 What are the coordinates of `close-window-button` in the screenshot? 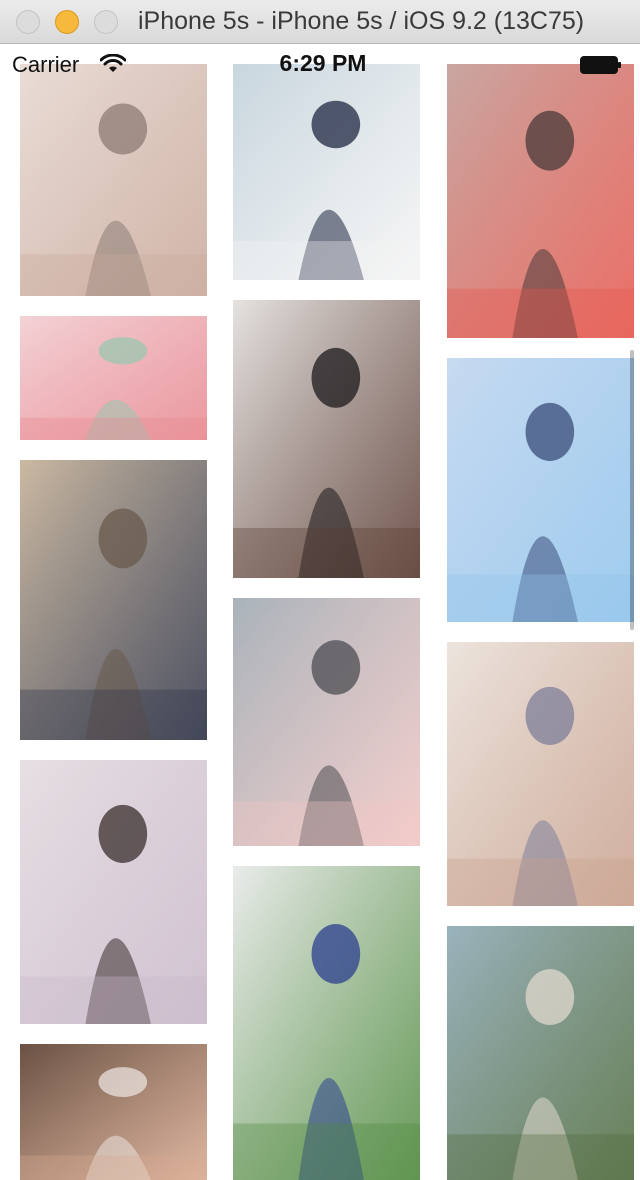 It's located at (28, 22).